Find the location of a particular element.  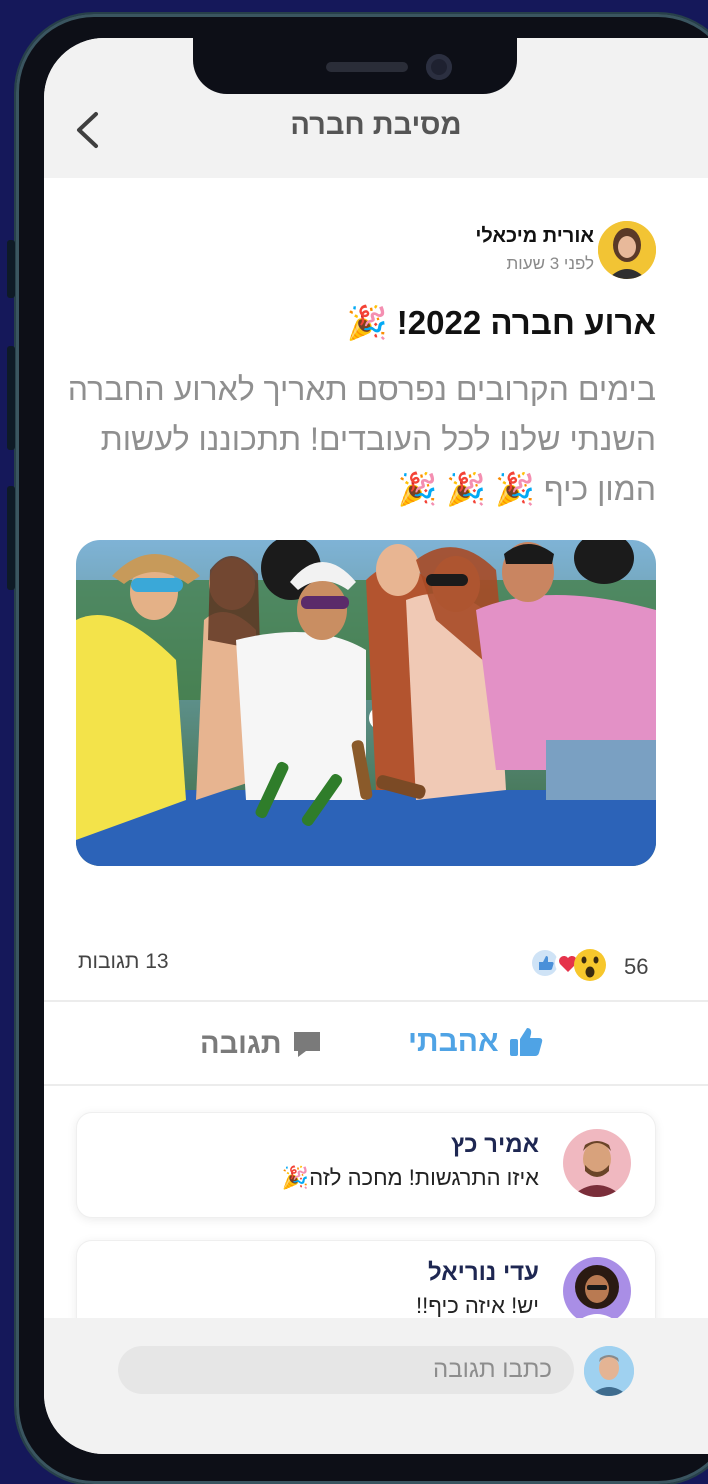

phone-notch is located at coordinates (355, 66).